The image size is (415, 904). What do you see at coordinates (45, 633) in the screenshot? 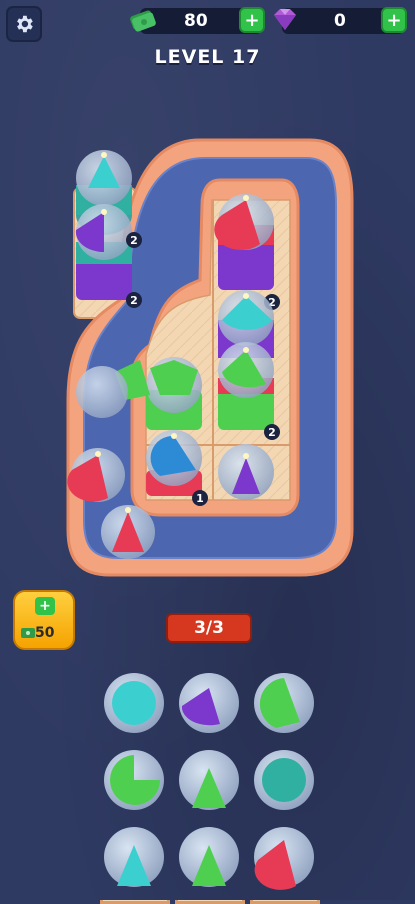
I see `bonus-amount: 50` at bounding box center [45, 633].